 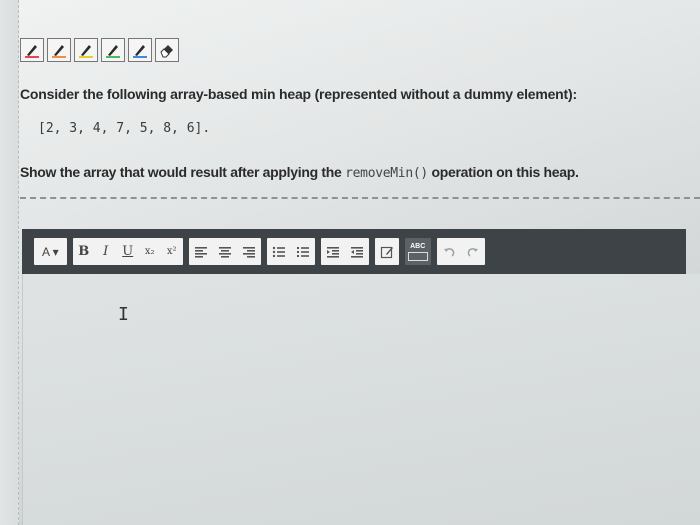 I want to click on undo-icon, so click(x=448, y=252).